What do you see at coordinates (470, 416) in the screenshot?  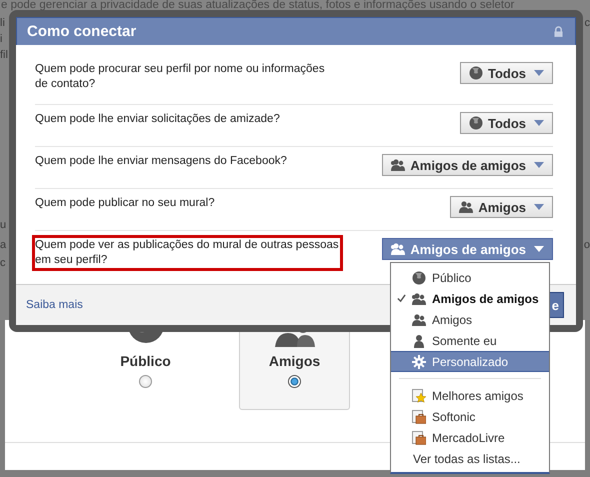 I see `menu-item: Softonic` at bounding box center [470, 416].